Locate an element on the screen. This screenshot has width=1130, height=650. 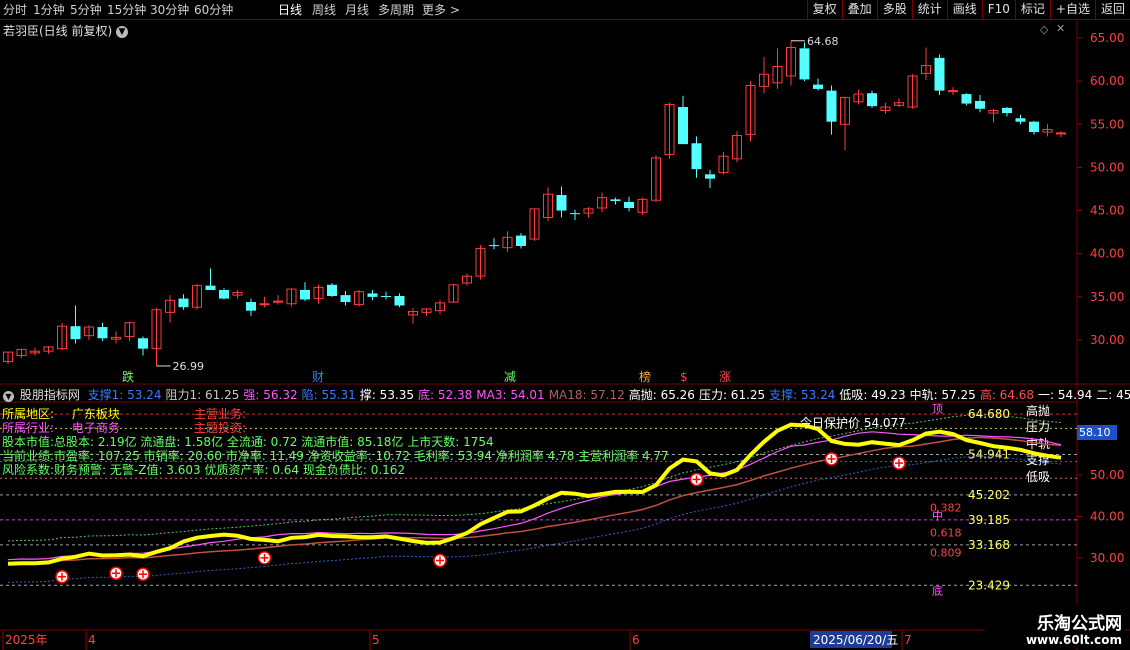
tag-top: 顶 is located at coordinates (937, 409).